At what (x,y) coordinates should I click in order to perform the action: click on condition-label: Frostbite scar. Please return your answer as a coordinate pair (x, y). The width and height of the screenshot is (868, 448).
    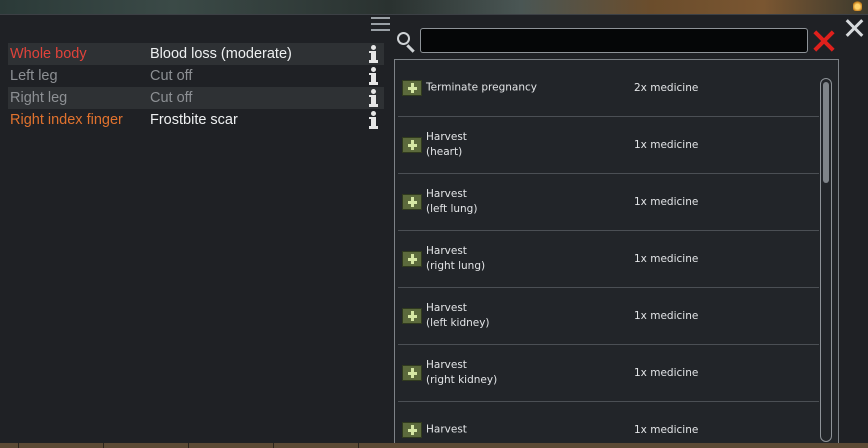
    Looking at the image, I should click on (194, 120).